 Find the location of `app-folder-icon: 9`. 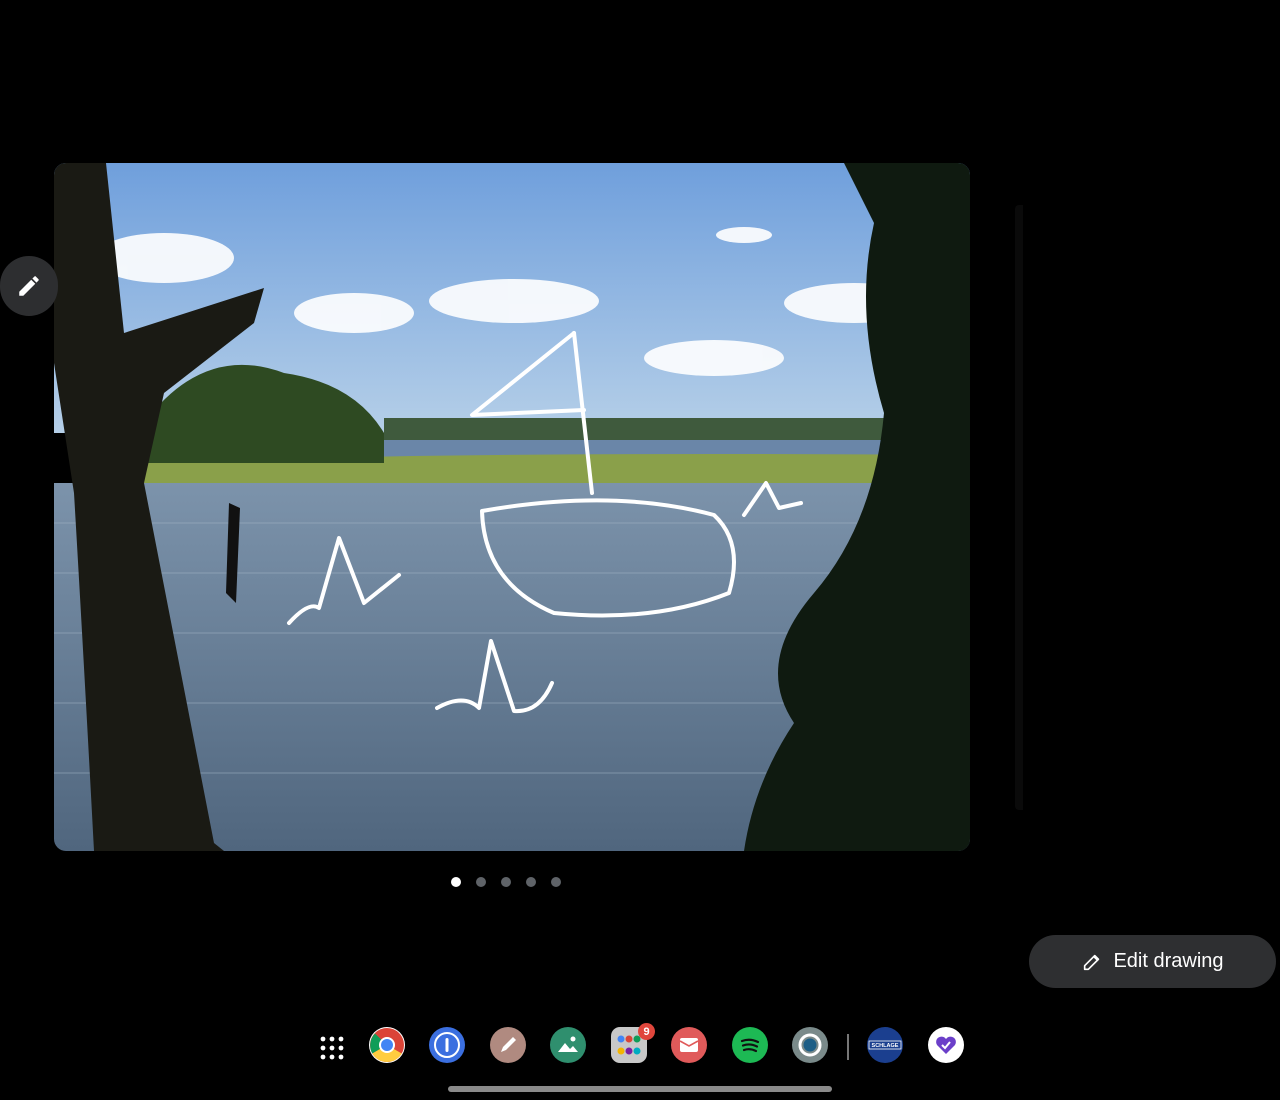

app-folder-icon: 9 is located at coordinates (633, 1043).